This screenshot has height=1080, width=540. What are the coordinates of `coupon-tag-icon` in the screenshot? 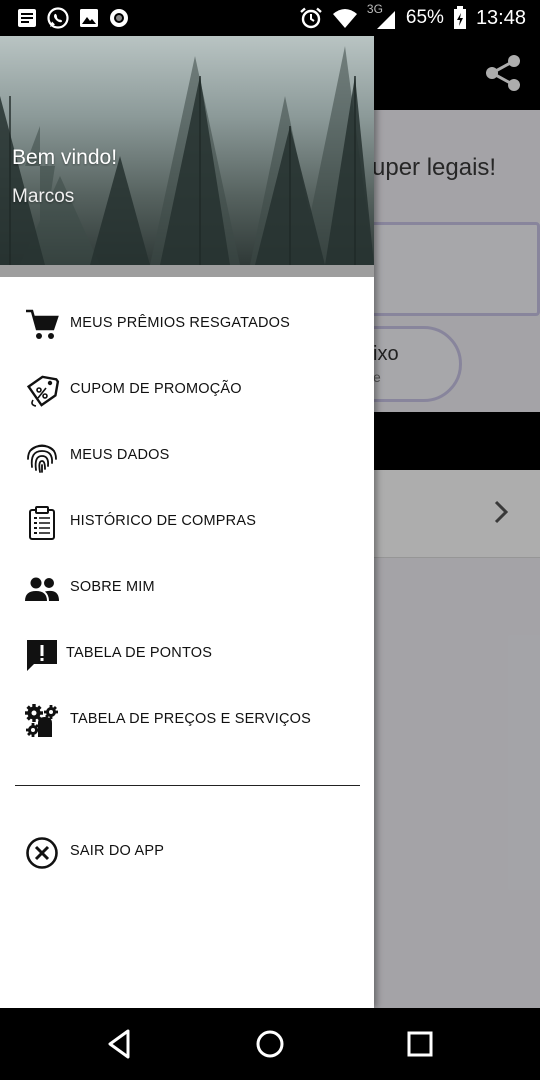 It's located at (43, 391).